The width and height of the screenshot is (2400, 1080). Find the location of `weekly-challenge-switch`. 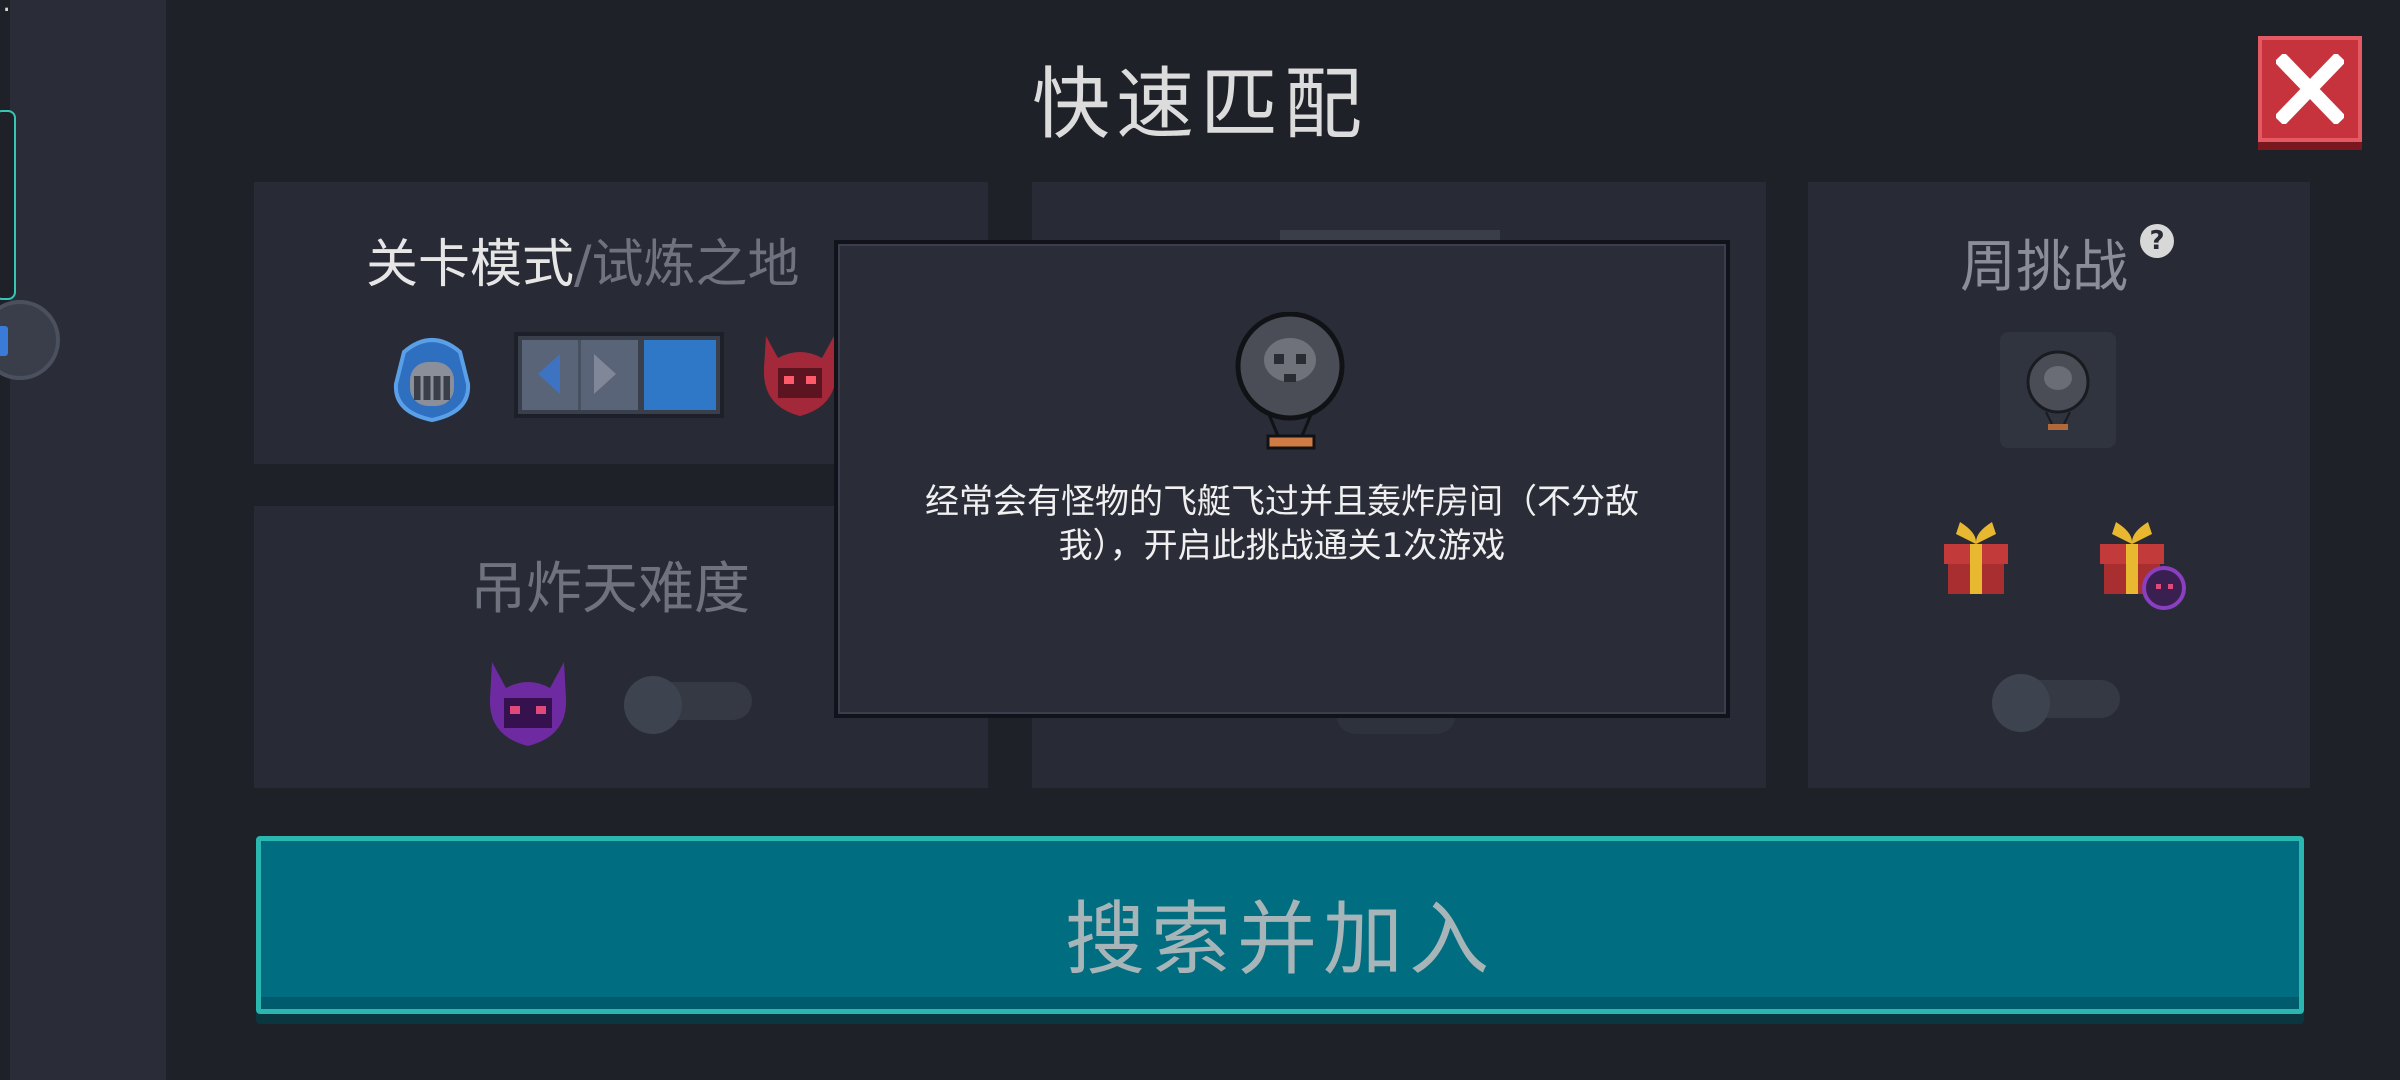

weekly-challenge-switch is located at coordinates (2056, 703).